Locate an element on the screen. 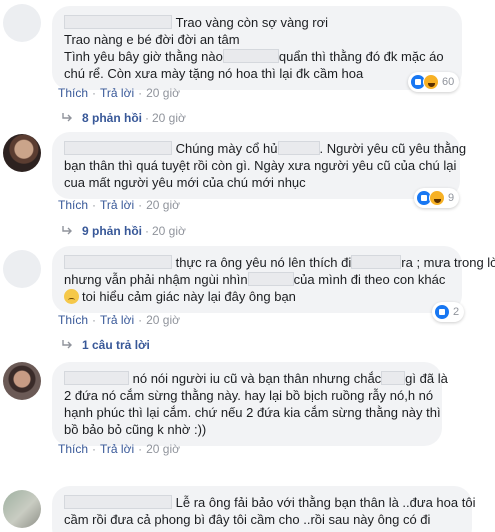  reaction-count: 9 is located at coordinates (437, 198).